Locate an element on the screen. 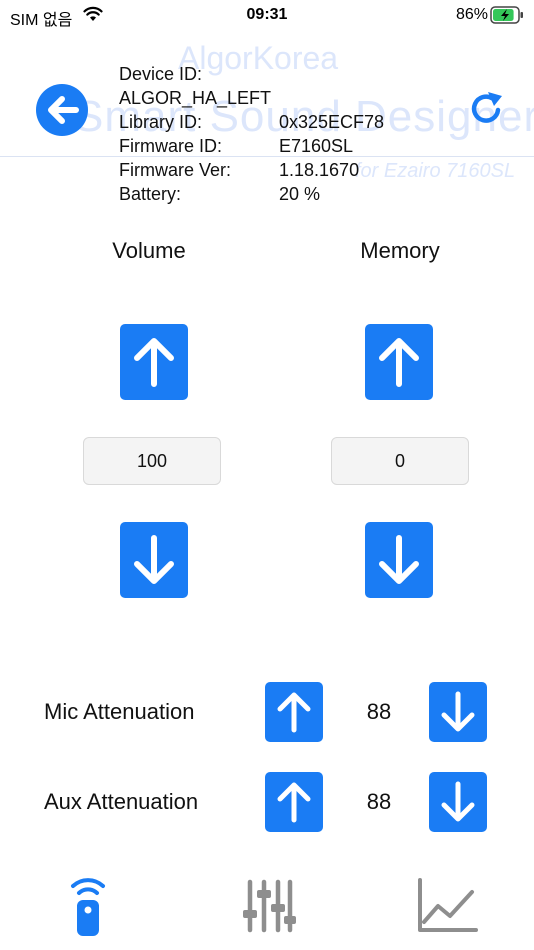 The height and width of the screenshot is (950, 534). volume-value-field: 100 is located at coordinates (152, 461).